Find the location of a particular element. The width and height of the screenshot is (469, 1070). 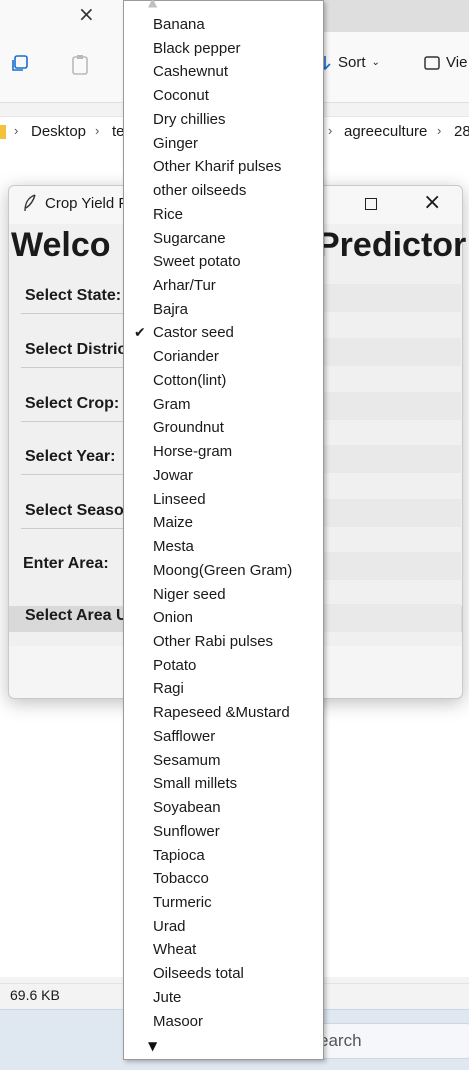

crop-select is located at coordinates (391, 406).